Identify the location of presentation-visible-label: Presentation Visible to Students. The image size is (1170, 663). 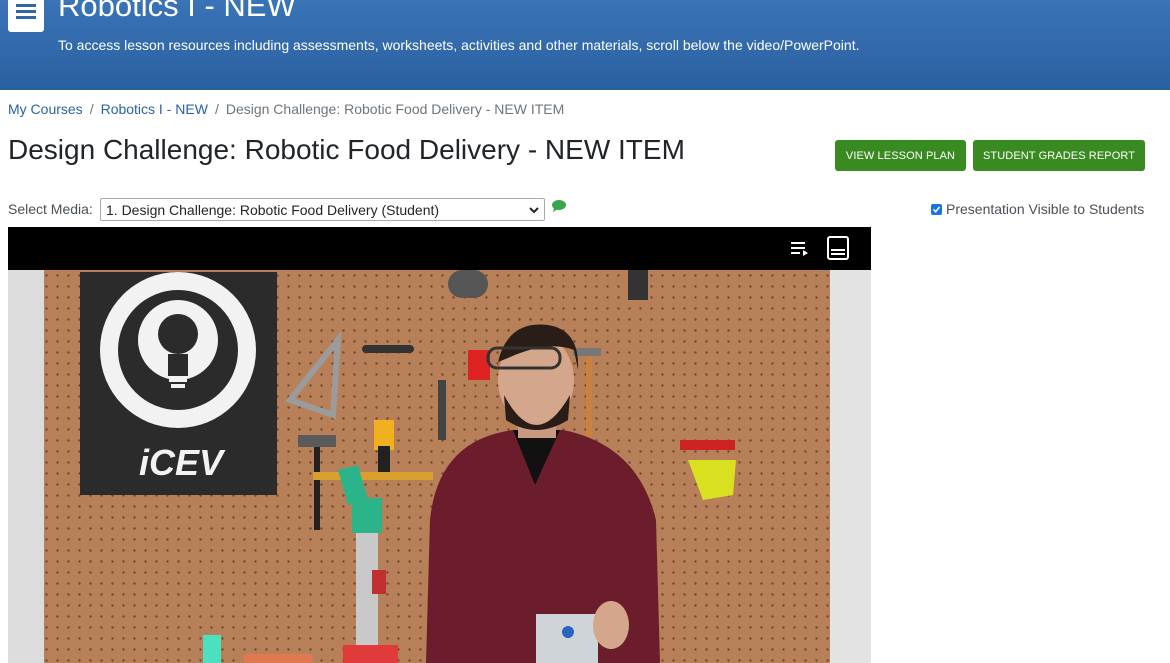
(1045, 209).